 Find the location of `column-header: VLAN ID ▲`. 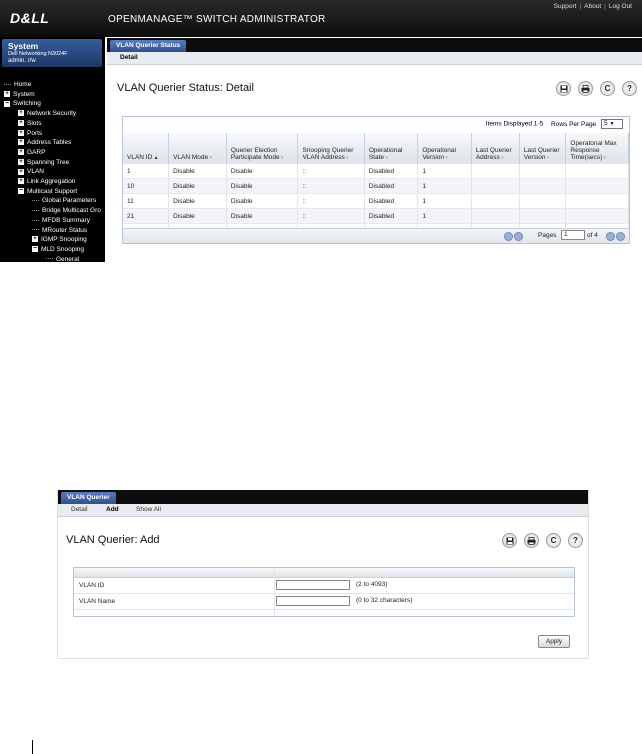

column-header: VLAN ID ▲ is located at coordinates (146, 148).